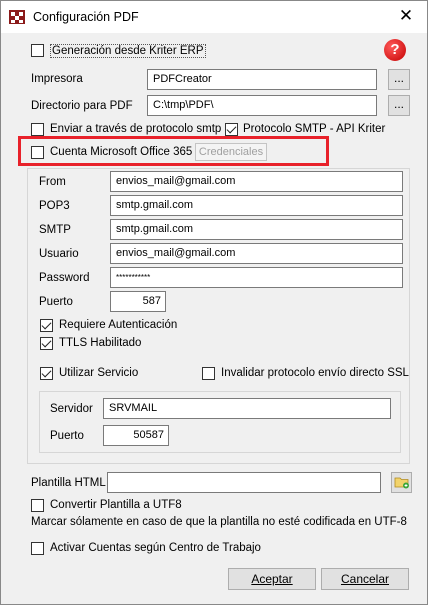 The image size is (428, 605). What do you see at coordinates (256, 277) in the screenshot?
I see `password-input: ***********` at bounding box center [256, 277].